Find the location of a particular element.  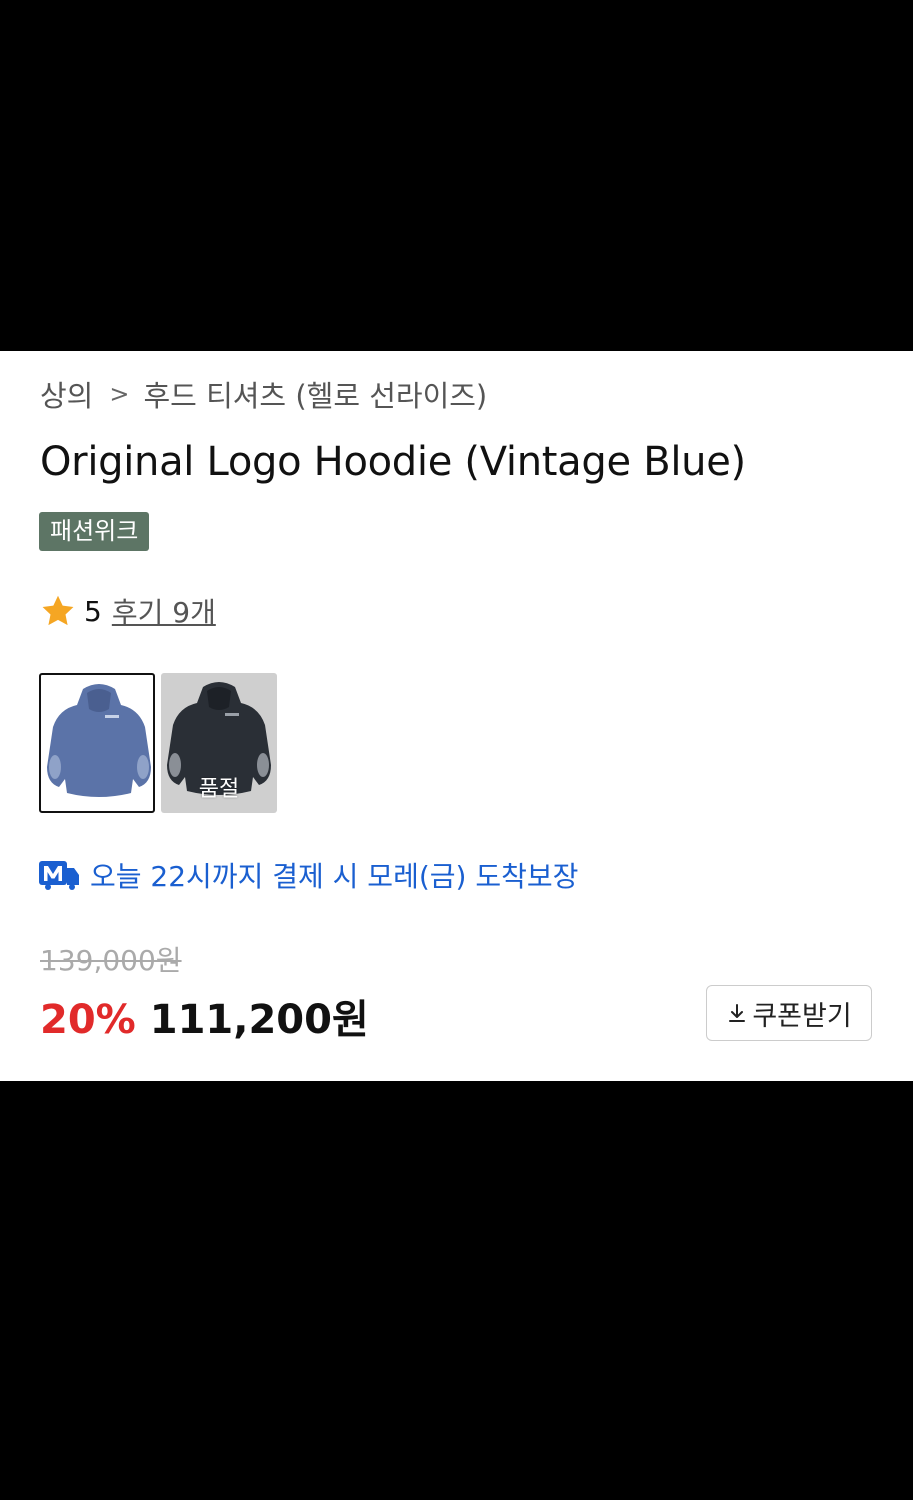

color-option-vintage-blue is located at coordinates (97, 743).